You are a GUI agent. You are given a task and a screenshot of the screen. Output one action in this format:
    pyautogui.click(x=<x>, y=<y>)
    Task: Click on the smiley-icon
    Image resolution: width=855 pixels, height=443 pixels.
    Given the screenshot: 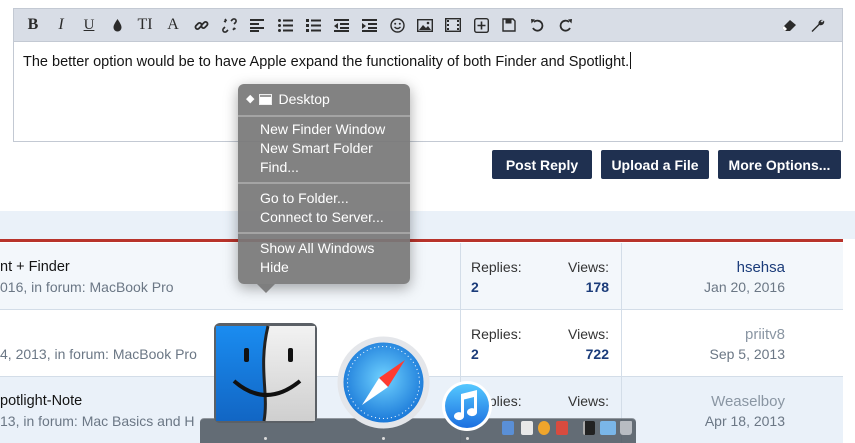 What is the action you would take?
    pyautogui.click(x=397, y=25)
    